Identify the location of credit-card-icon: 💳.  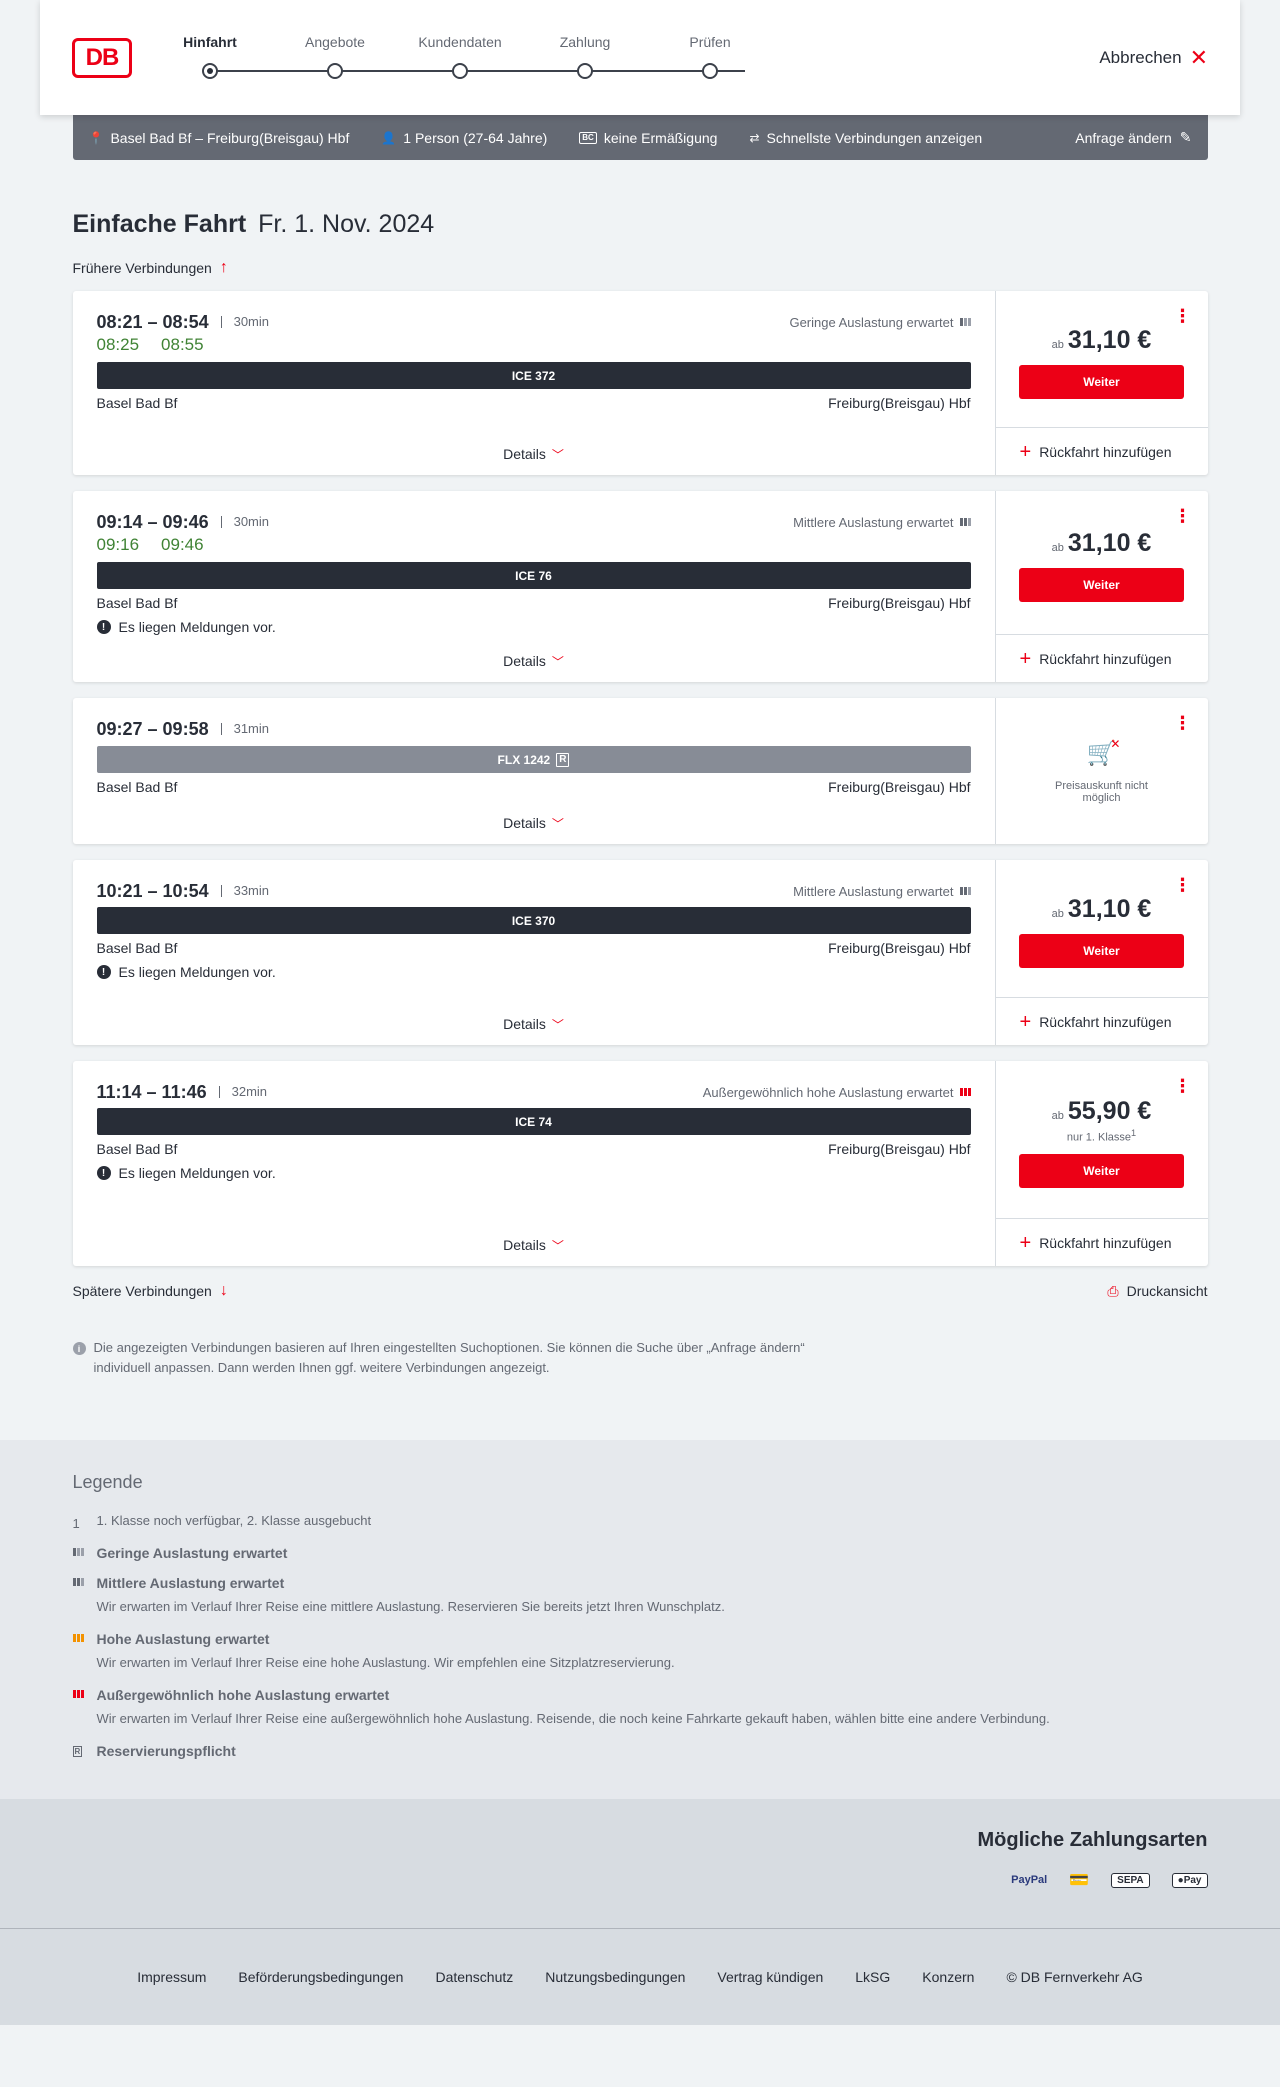
(1079, 1880).